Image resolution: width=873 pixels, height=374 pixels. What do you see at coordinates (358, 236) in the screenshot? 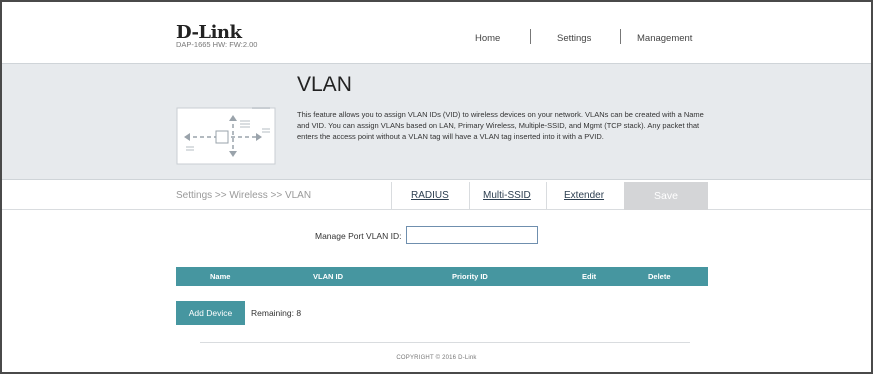
I see `port-vlan-label: Manage Port VLAN ID:` at bounding box center [358, 236].